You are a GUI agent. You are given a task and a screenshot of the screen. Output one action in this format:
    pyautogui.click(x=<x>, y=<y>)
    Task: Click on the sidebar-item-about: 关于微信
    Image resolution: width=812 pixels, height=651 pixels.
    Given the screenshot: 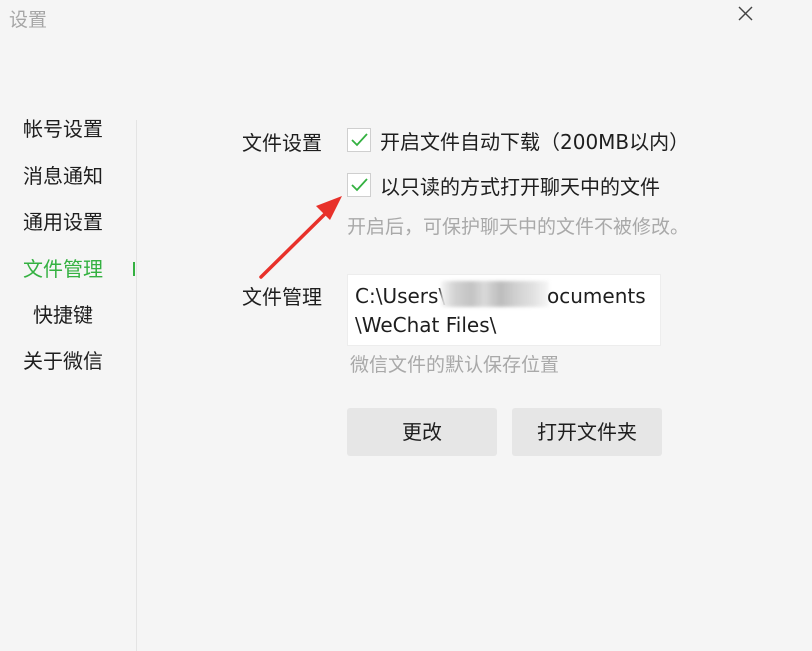 What is the action you would take?
    pyautogui.click(x=68, y=361)
    